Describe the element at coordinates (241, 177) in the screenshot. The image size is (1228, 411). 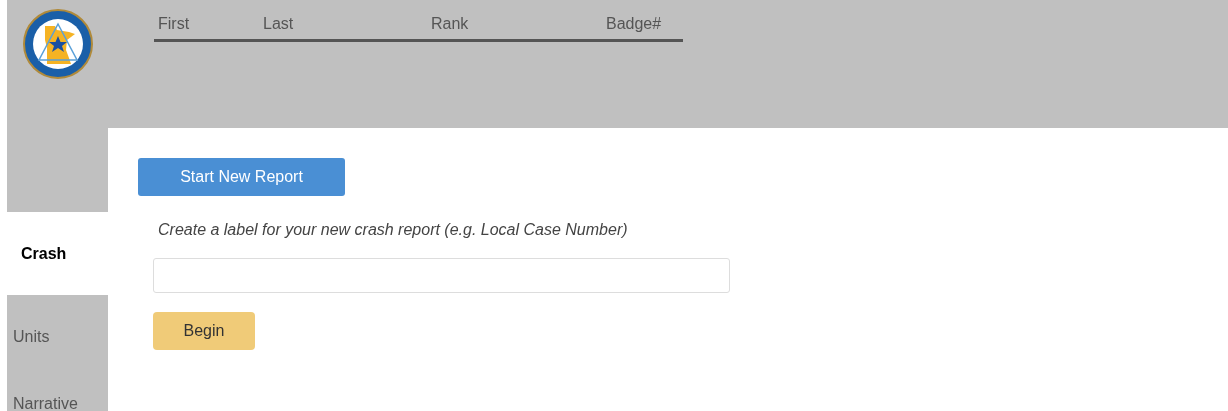
I see `start-new-report-button: Start New Report` at that location.